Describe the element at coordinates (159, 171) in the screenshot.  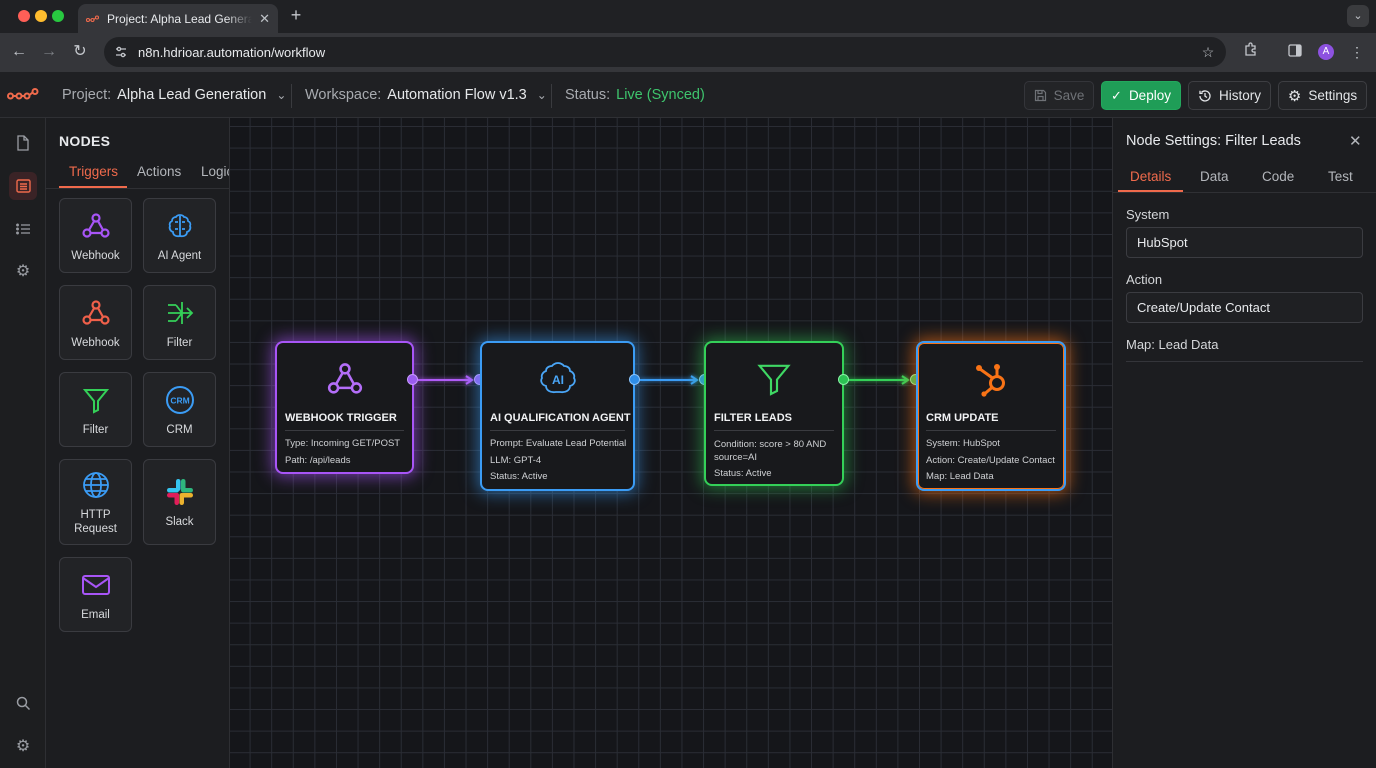
I see `tab-actions: Actions` at that location.